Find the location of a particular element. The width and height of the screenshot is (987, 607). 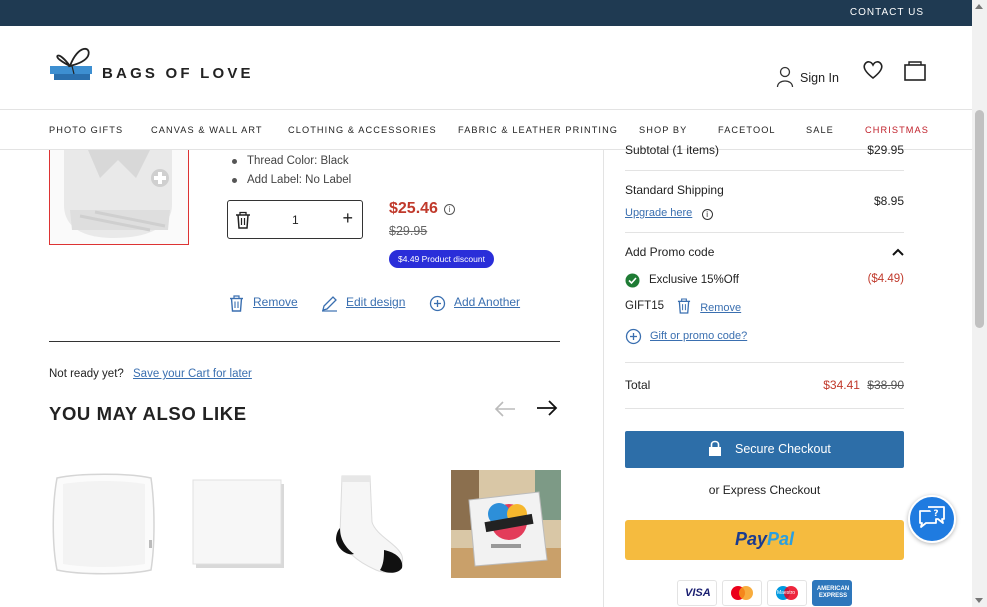

remove-item-button: Remove is located at coordinates (263, 303).